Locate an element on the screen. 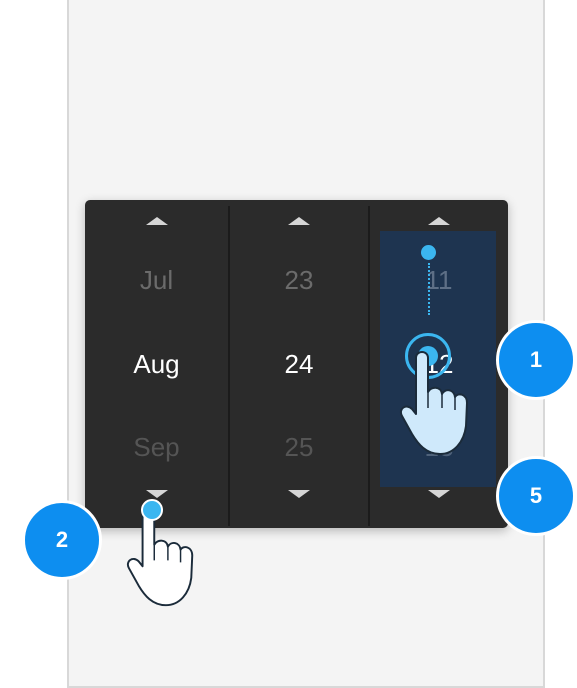 This screenshot has width=577, height=688. day-column: 23 24 25 is located at coordinates (299, 364).